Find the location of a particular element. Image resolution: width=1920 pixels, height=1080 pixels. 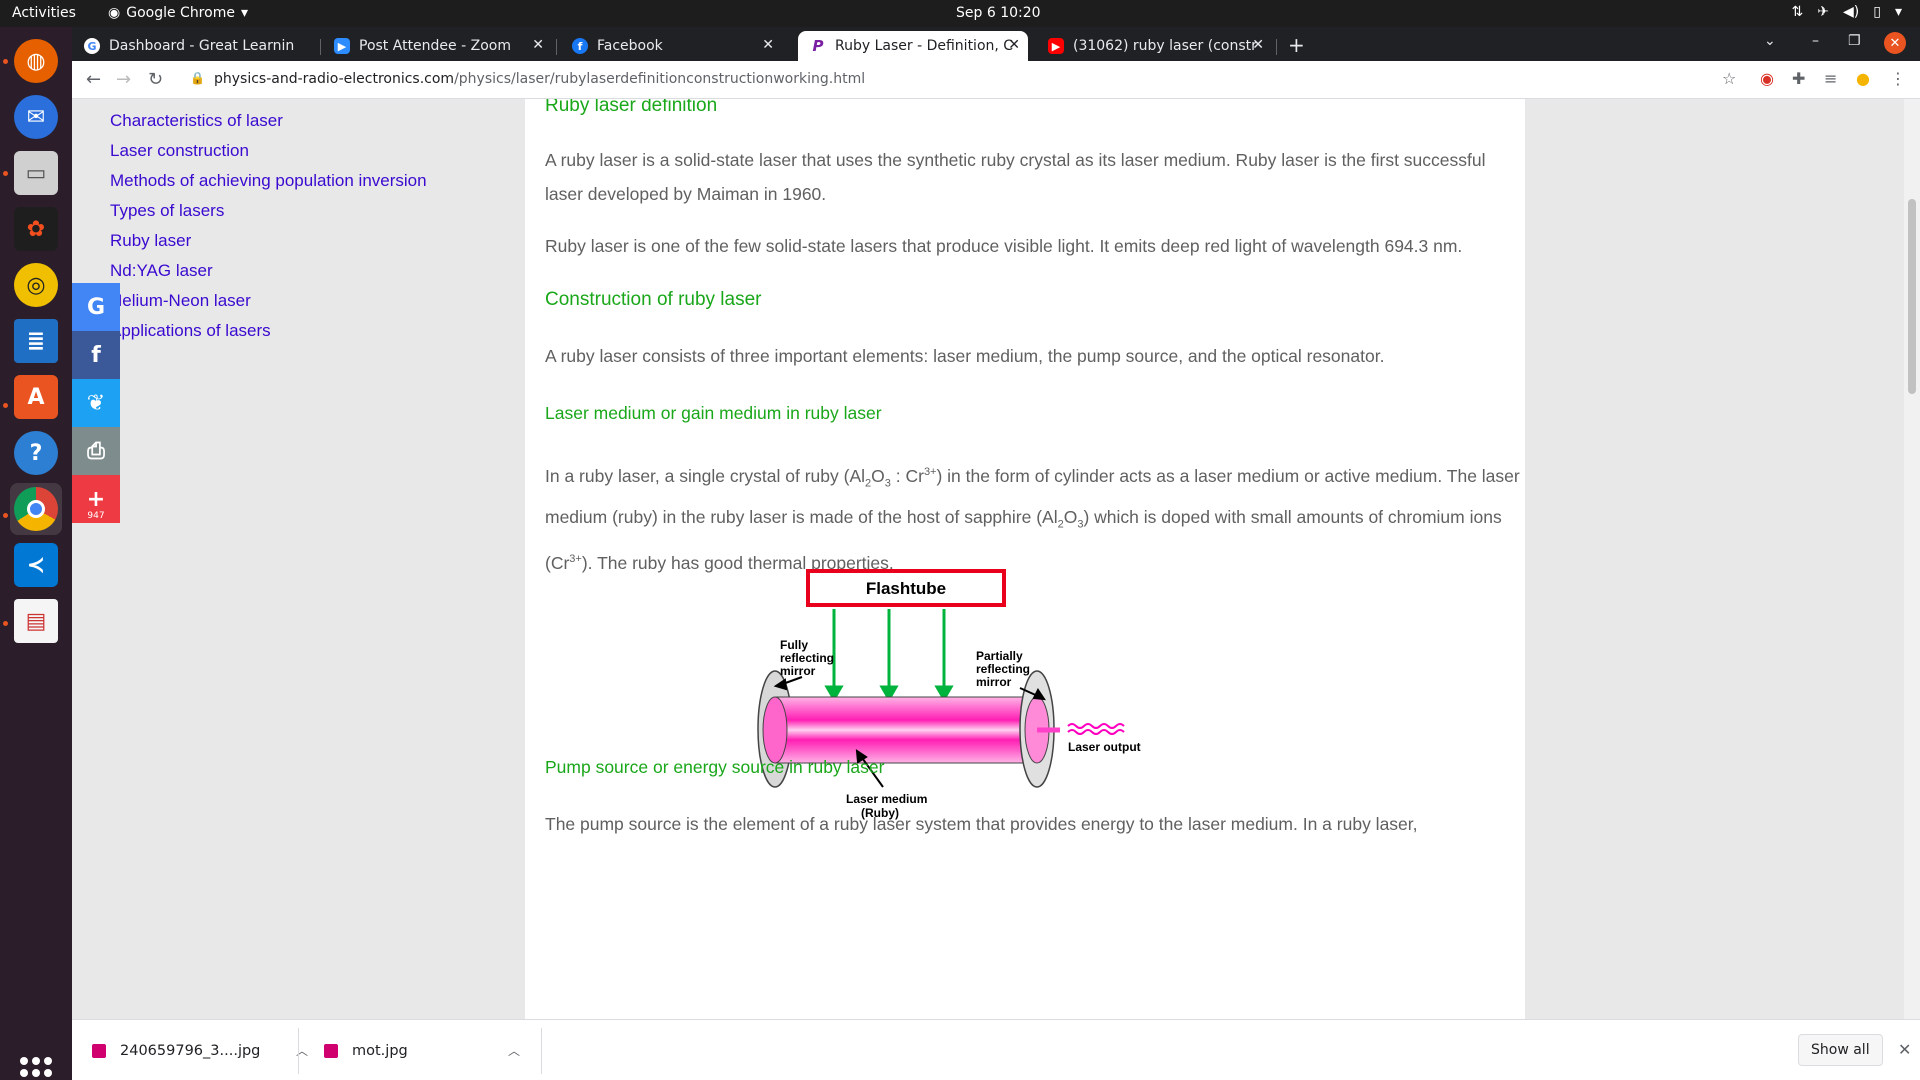

new-tab-button: + is located at coordinates (1296, 45).